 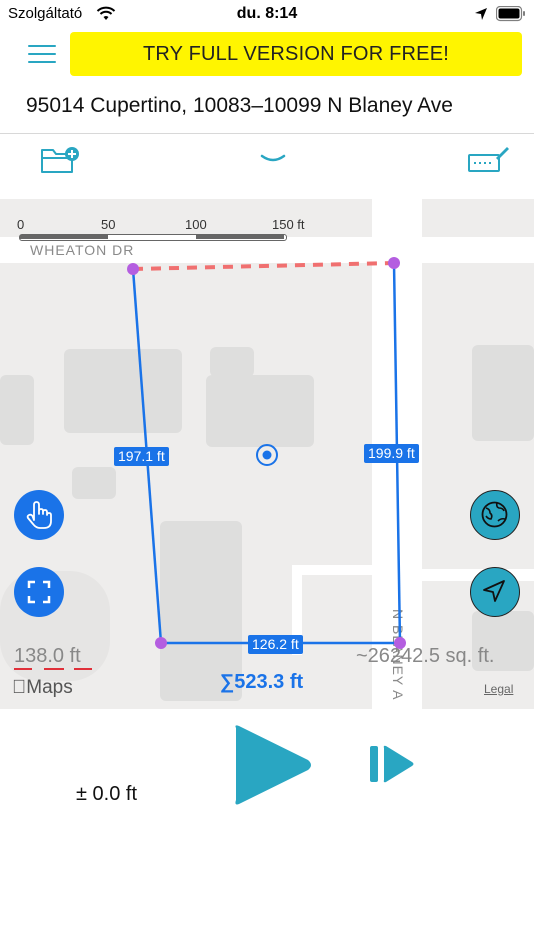 What do you see at coordinates (498, 689) in the screenshot?
I see `legal-link: Legal` at bounding box center [498, 689].